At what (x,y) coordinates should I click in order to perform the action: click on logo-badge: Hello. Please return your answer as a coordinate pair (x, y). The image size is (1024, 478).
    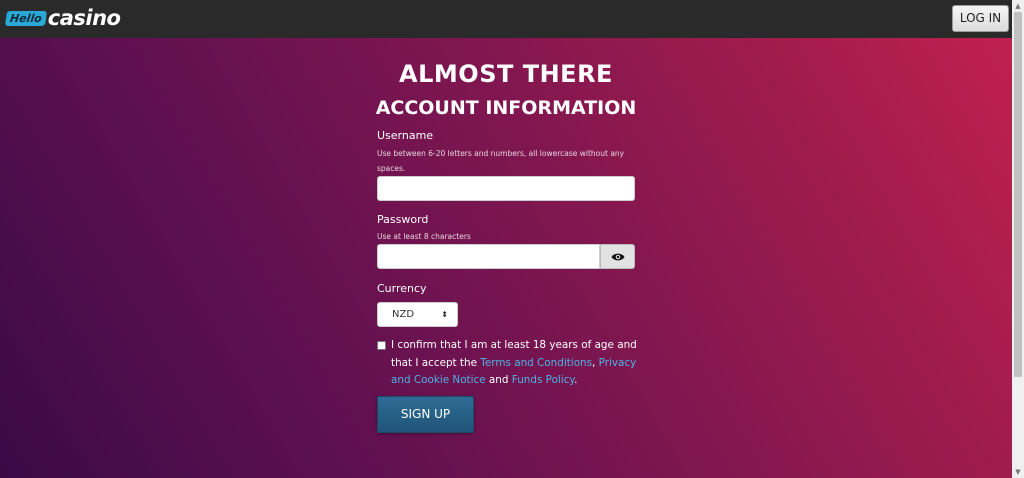
    Looking at the image, I should click on (25, 18).